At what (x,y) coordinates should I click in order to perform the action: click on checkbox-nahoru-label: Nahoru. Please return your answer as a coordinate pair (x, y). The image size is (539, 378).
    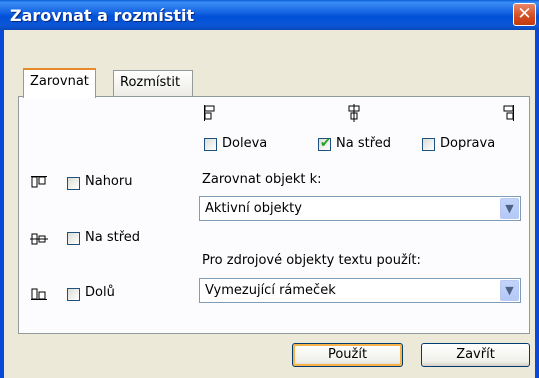
    Looking at the image, I should click on (108, 181).